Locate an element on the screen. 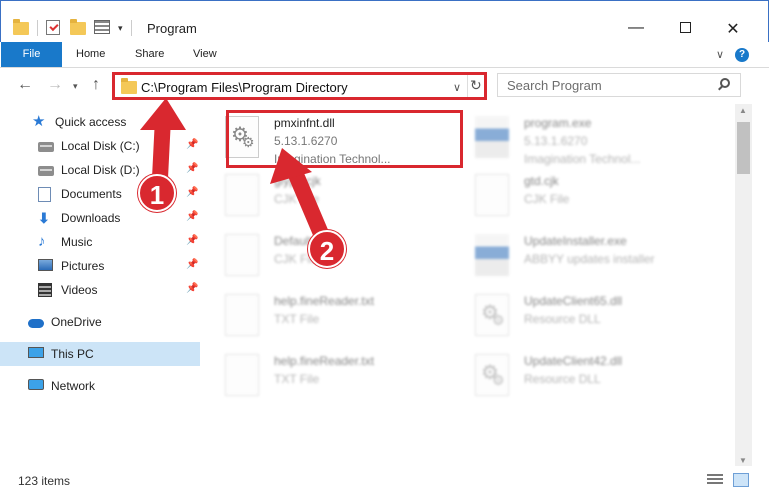  pictures-icon is located at coordinates (46, 266).